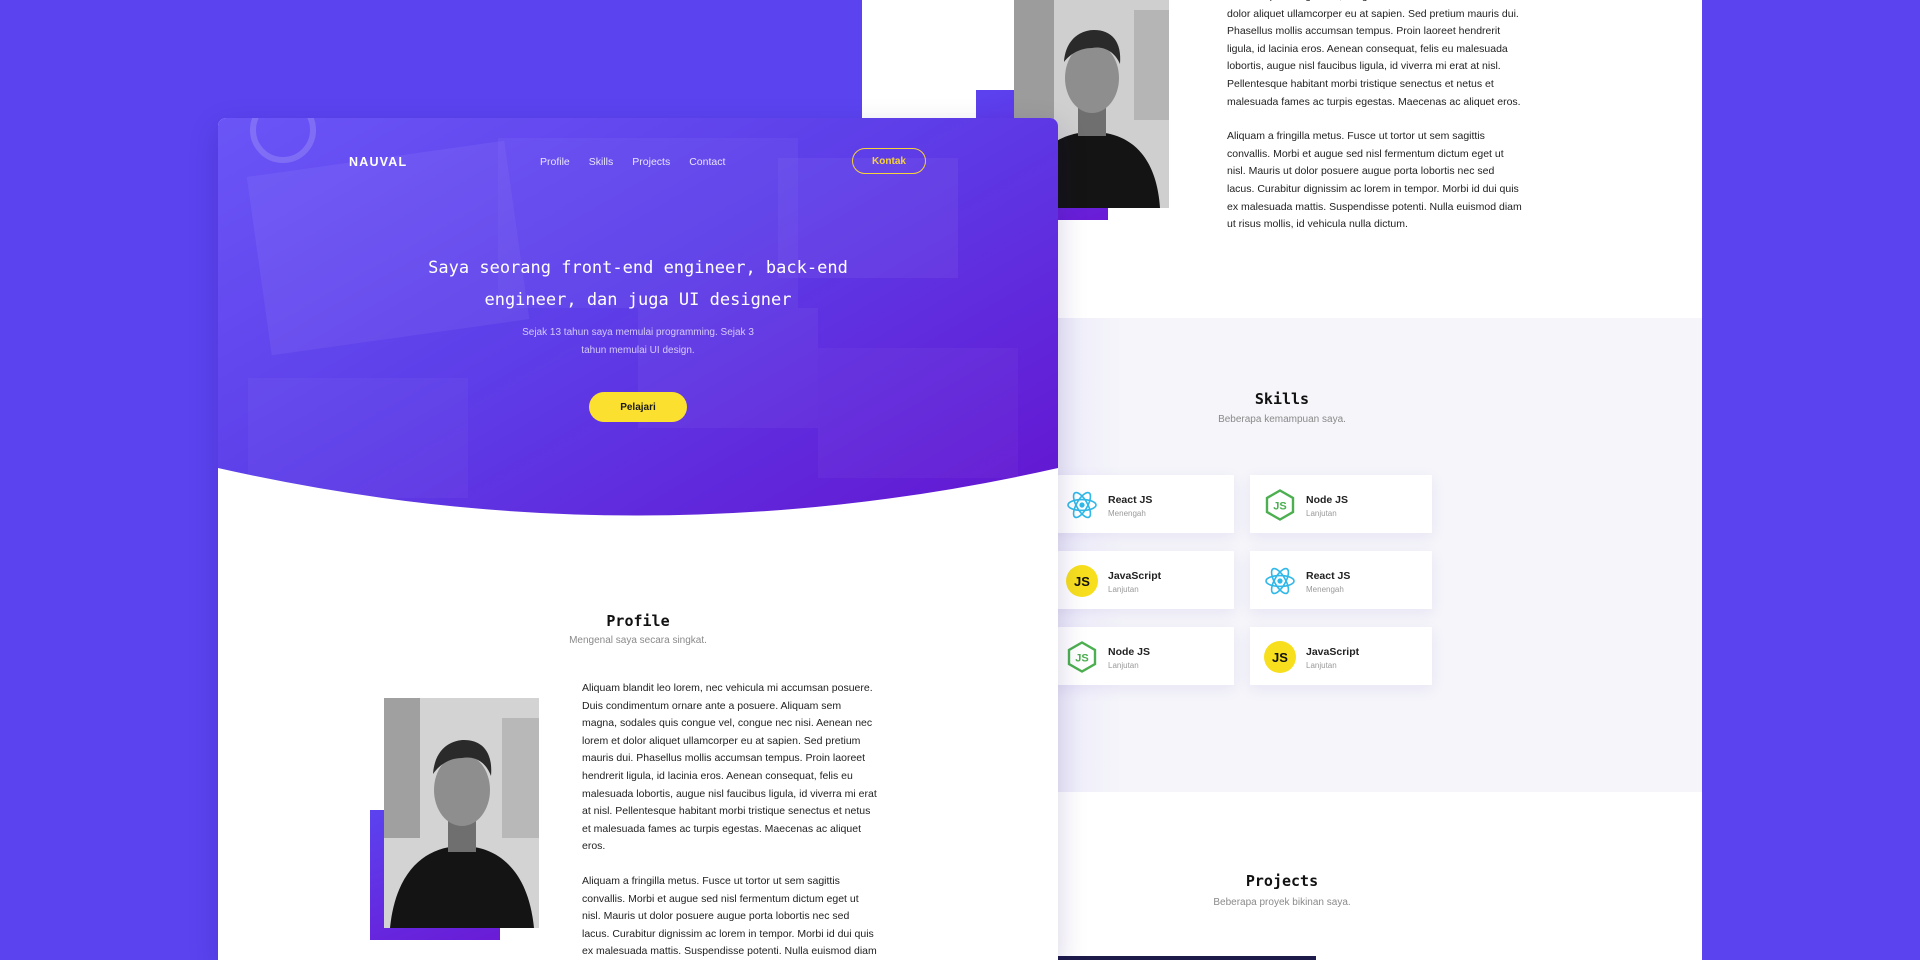 This screenshot has height=960, width=1920. I want to click on profile-subtitle: Mengenal saya secara singkat., so click(638, 640).